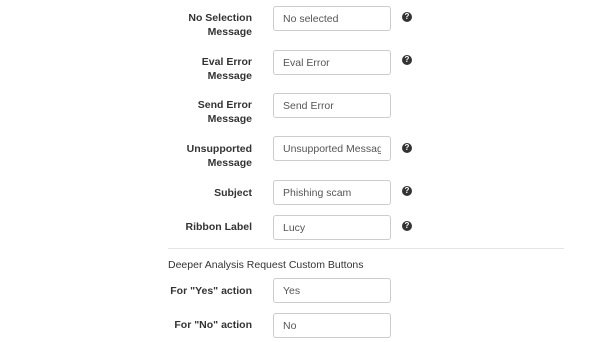 Image resolution: width=600 pixels, height=342 pixels. Describe the element at coordinates (192, 112) in the screenshot. I see `send-error-label: Send Error Message` at that location.